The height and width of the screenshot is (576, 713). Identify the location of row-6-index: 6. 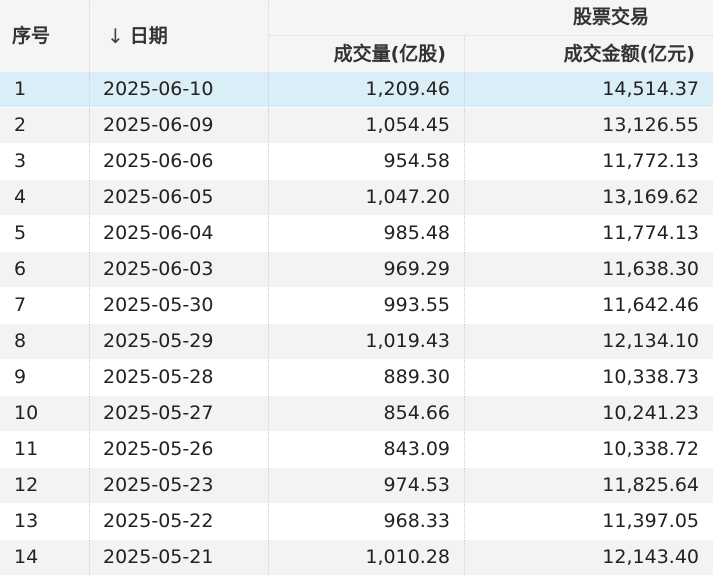
(45, 270).